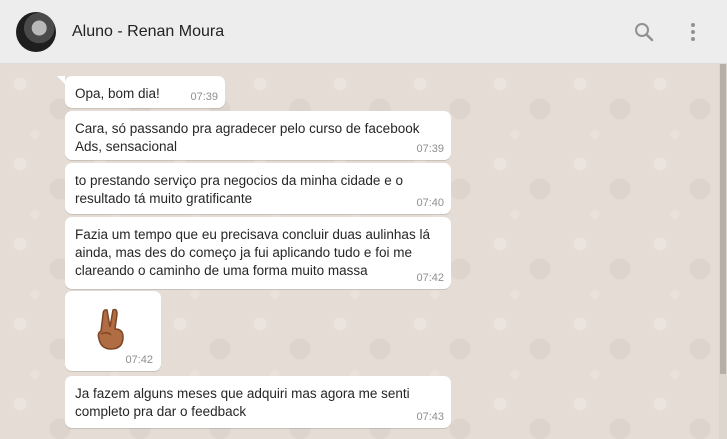 The height and width of the screenshot is (439, 727). I want to click on bubble-tail, so click(61, 80).